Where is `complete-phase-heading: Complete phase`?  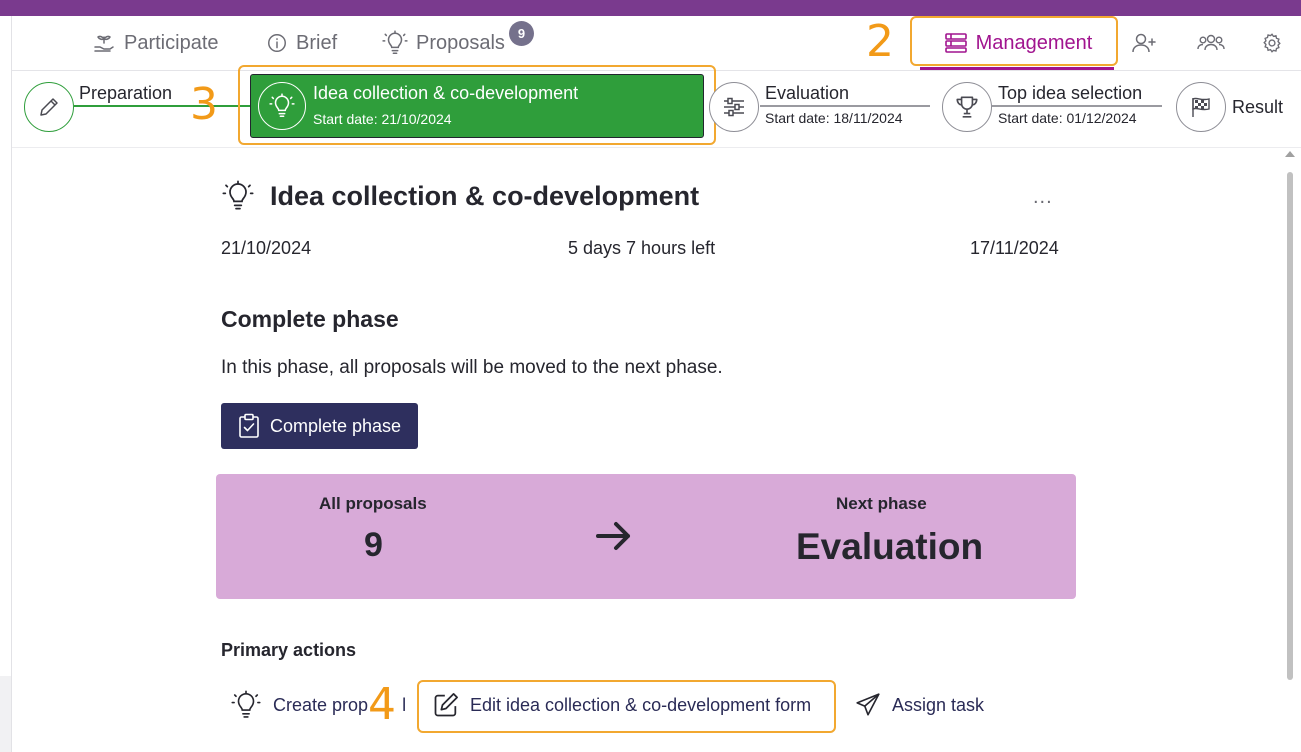 complete-phase-heading: Complete phase is located at coordinates (310, 319).